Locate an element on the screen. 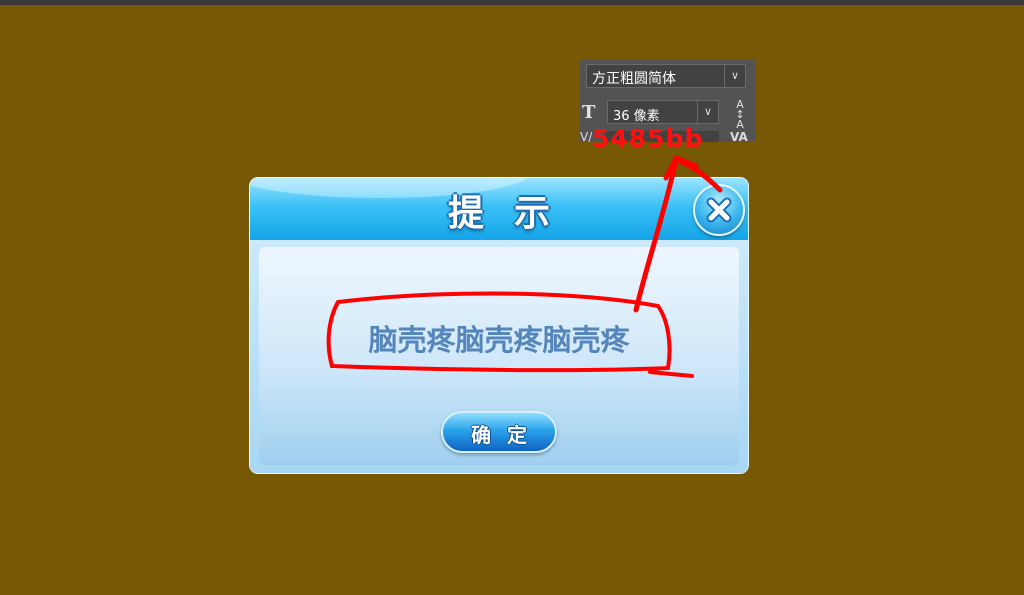 This screenshot has width=1024, height=595. font-size-value: 36 像素 is located at coordinates (636, 116).